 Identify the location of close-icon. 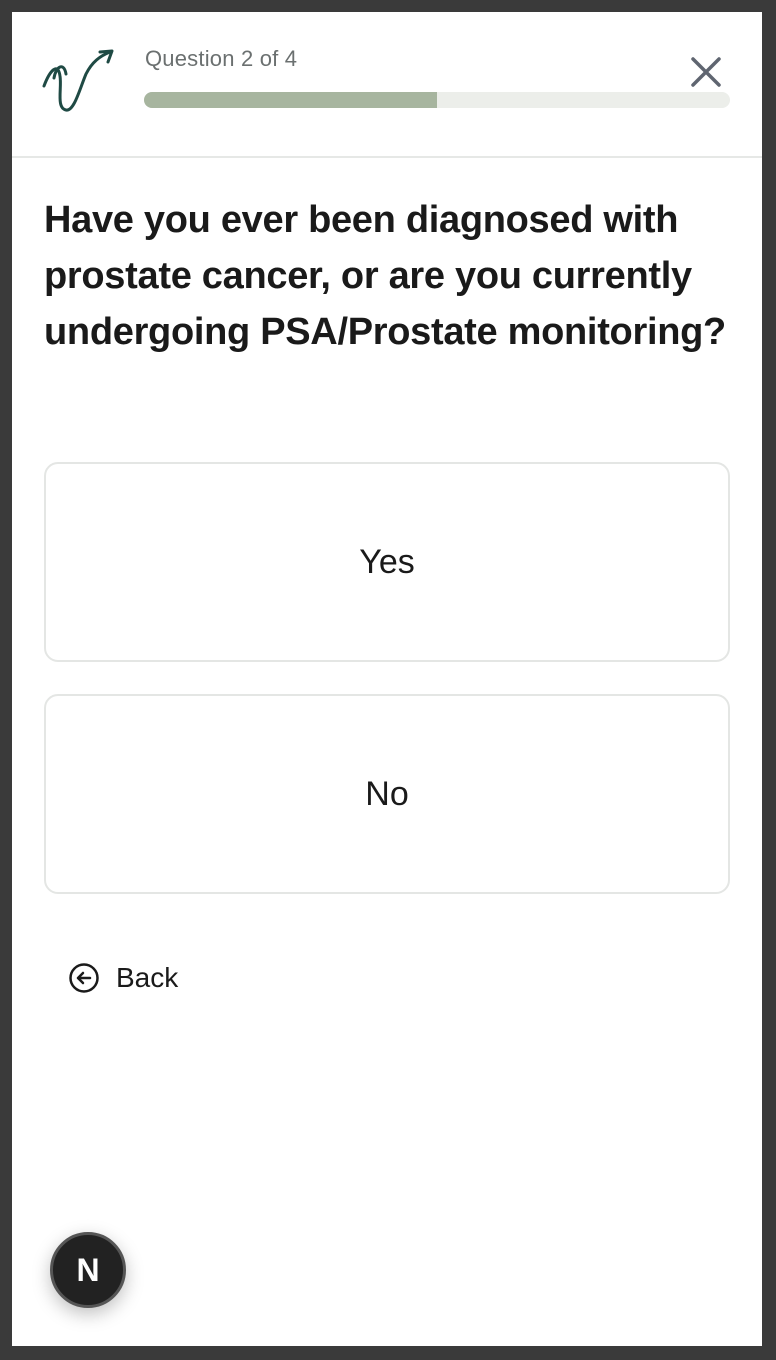
(706, 72).